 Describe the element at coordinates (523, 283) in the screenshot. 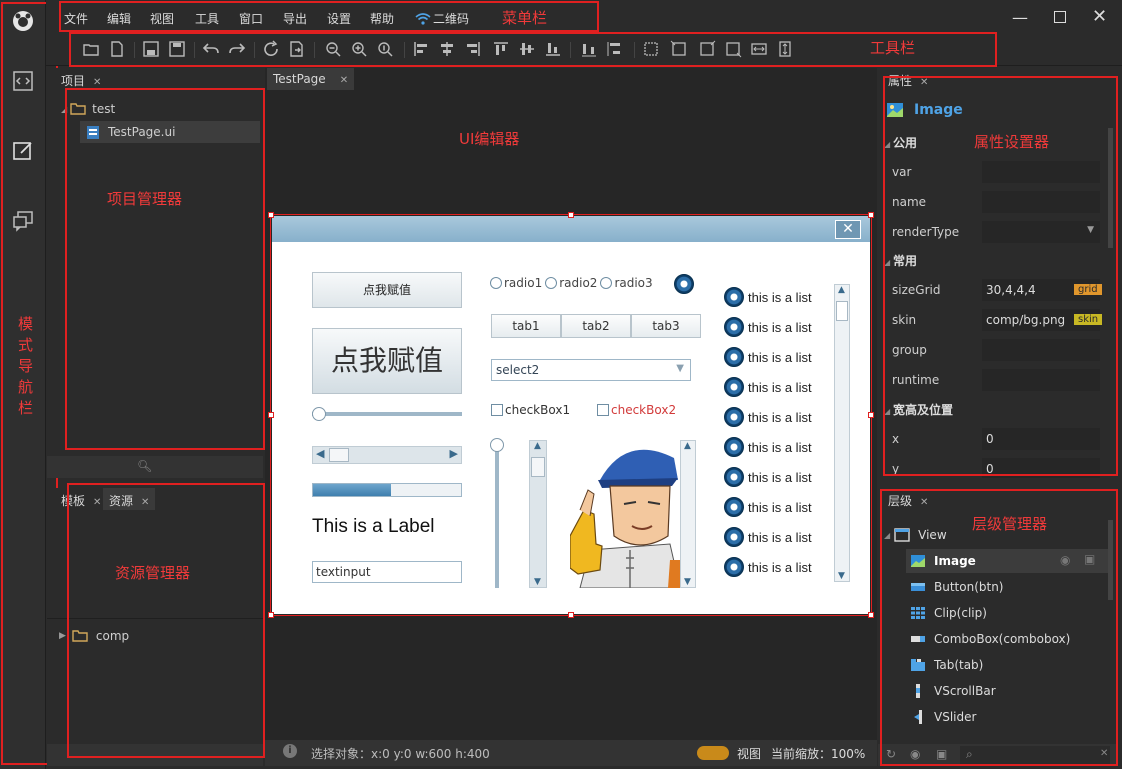

I see `radio-1-label: radio1` at that location.